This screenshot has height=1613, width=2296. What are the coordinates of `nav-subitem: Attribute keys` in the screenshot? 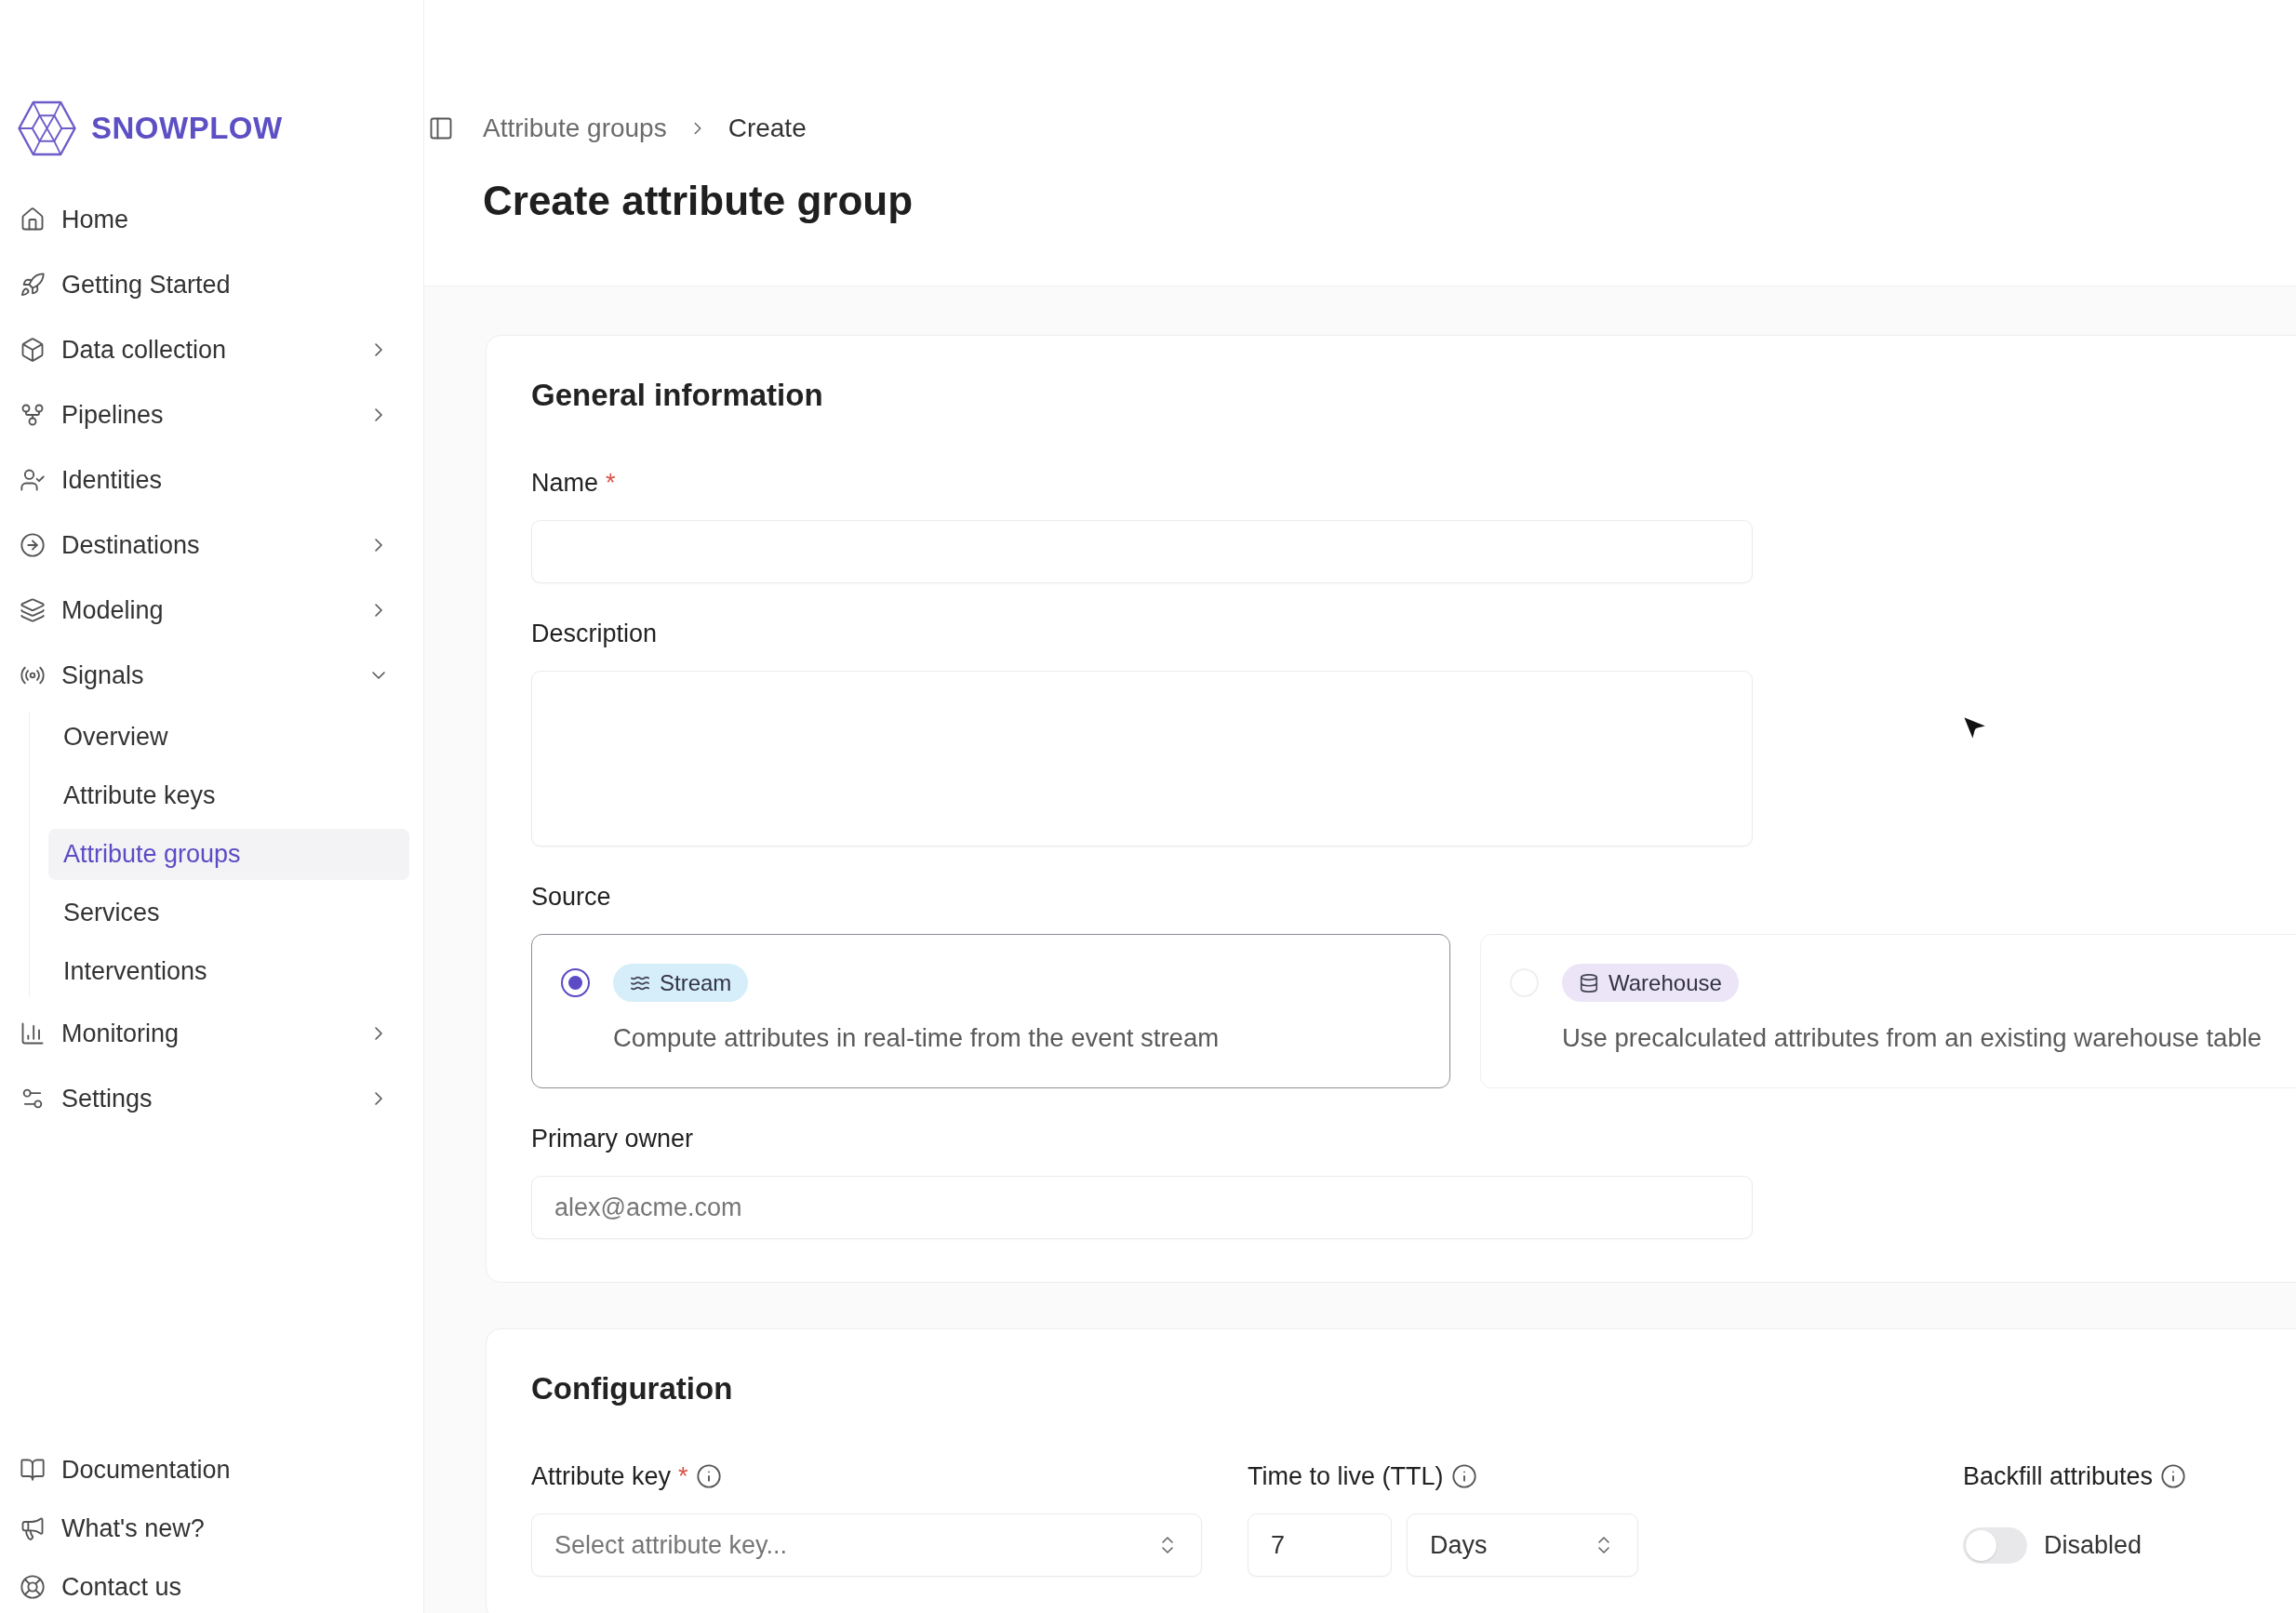 It's located at (228, 795).